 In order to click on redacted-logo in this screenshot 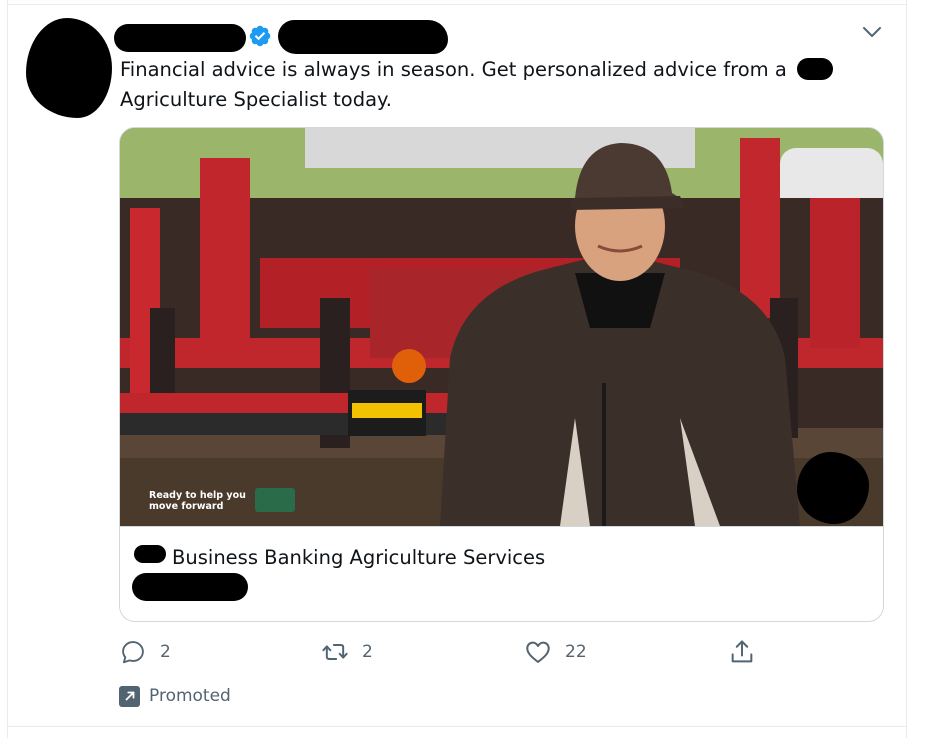, I will do `click(833, 488)`.